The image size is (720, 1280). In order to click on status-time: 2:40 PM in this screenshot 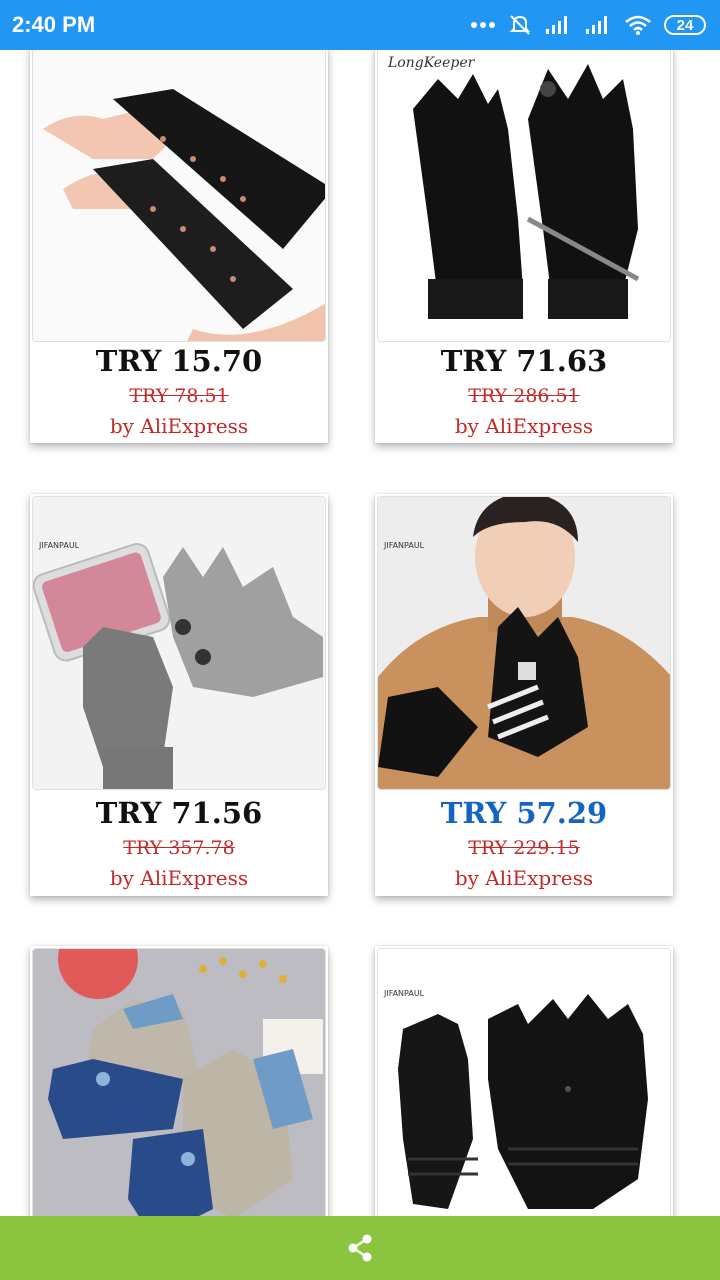, I will do `click(54, 24)`.